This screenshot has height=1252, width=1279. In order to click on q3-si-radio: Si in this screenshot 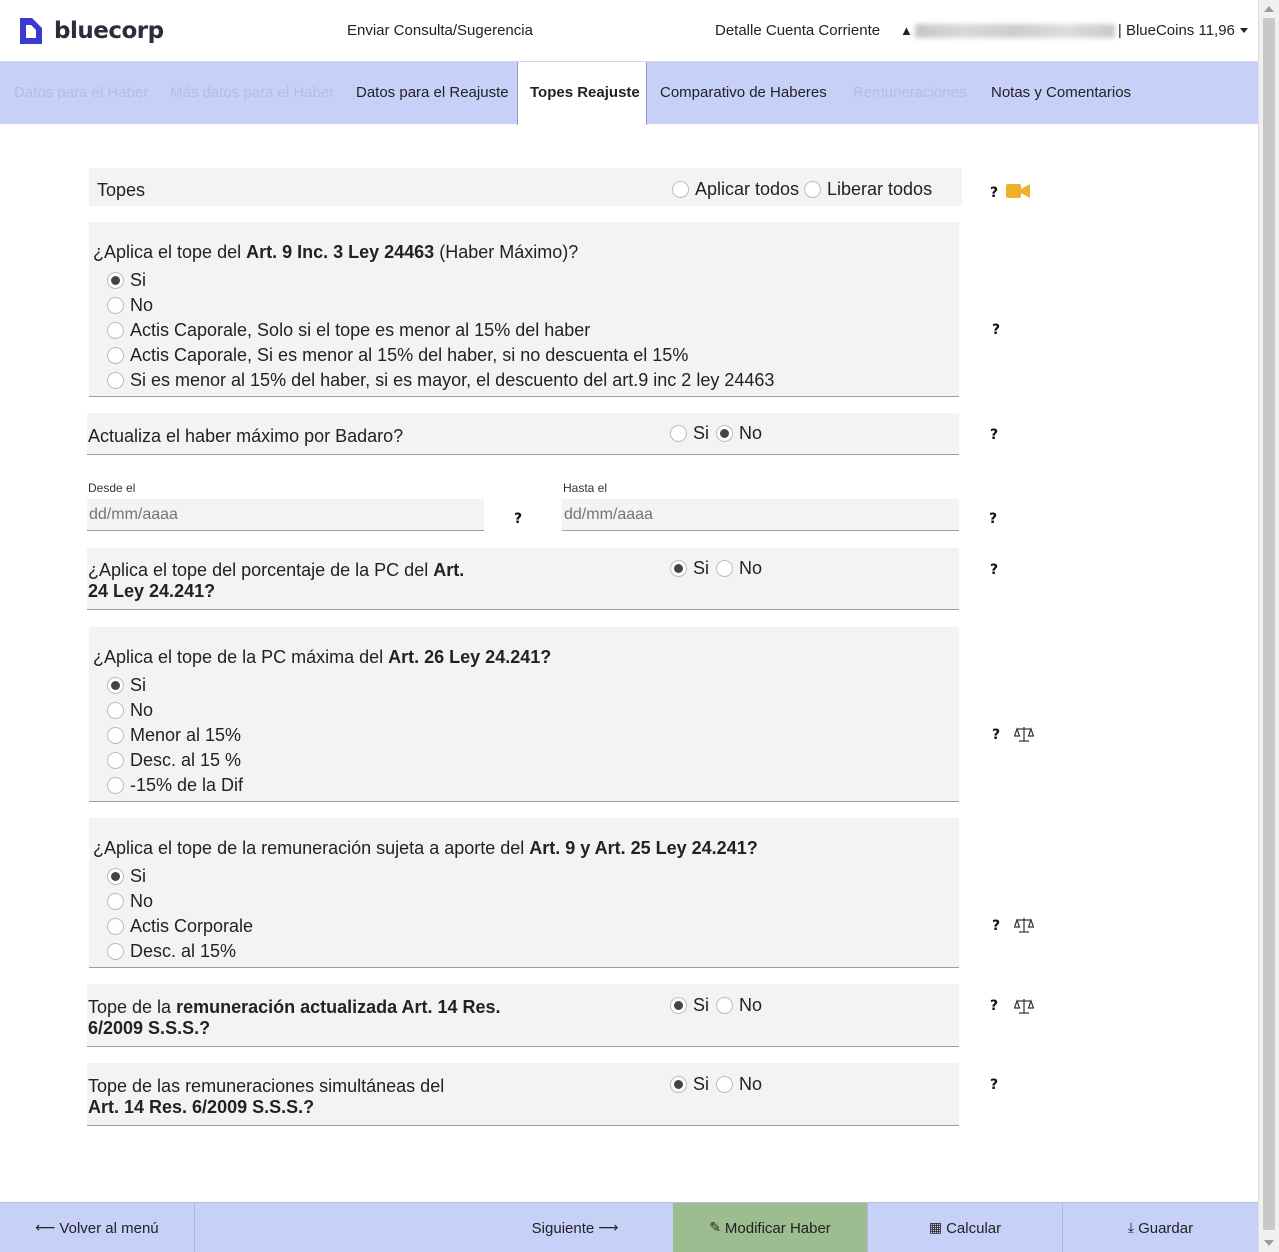, I will do `click(689, 568)`.